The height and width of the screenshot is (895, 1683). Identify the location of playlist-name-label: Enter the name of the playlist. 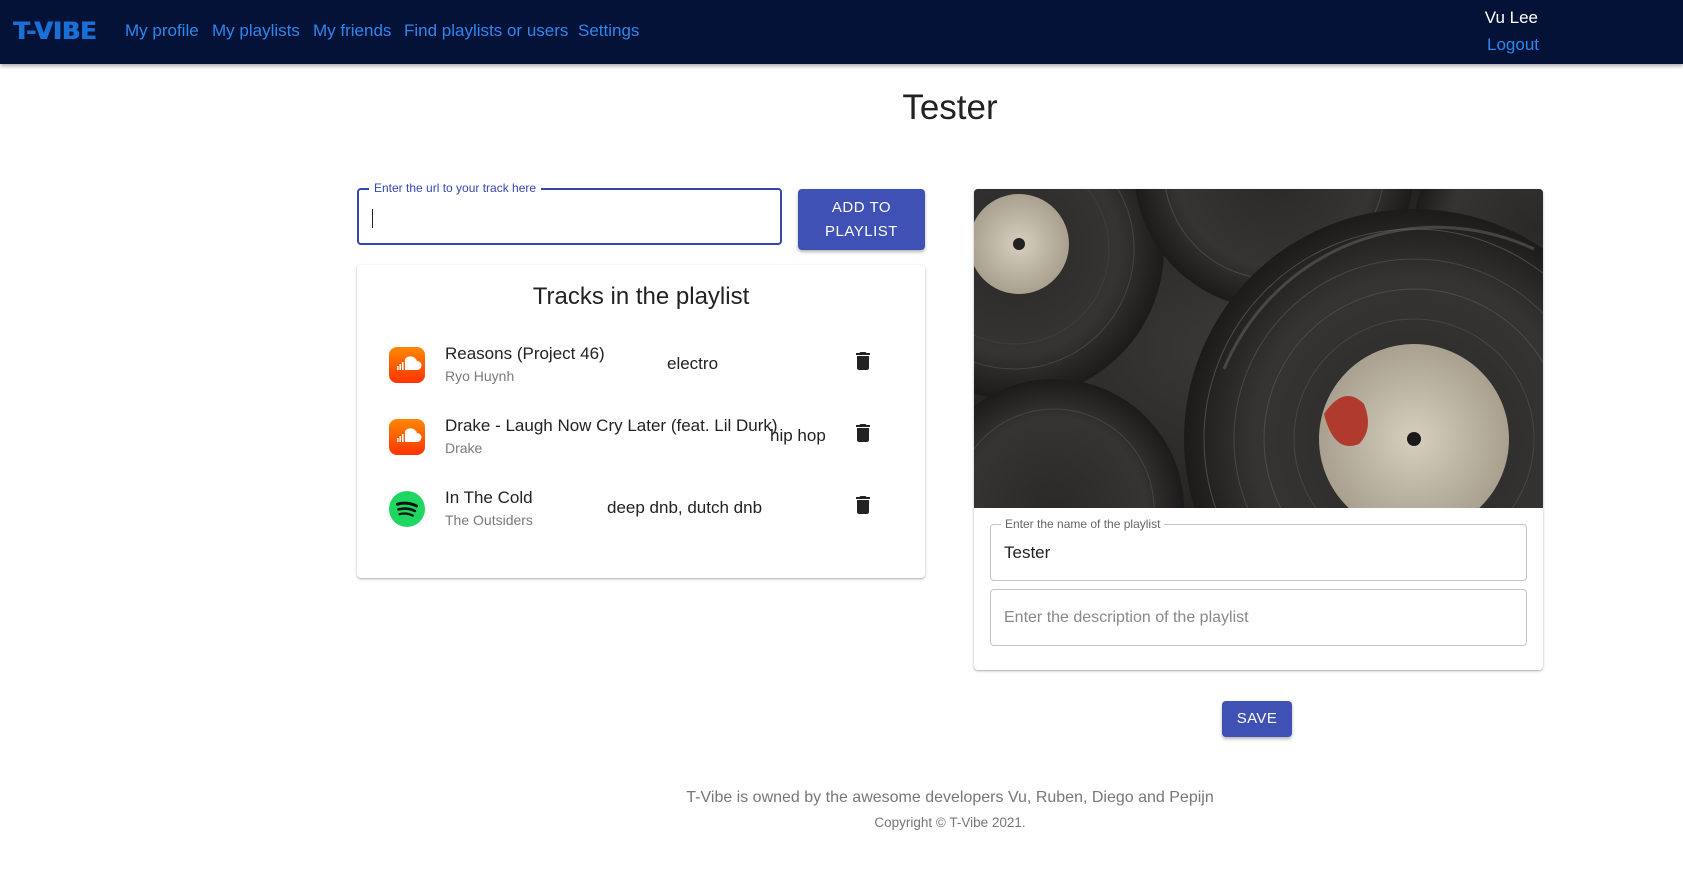
(1083, 524).